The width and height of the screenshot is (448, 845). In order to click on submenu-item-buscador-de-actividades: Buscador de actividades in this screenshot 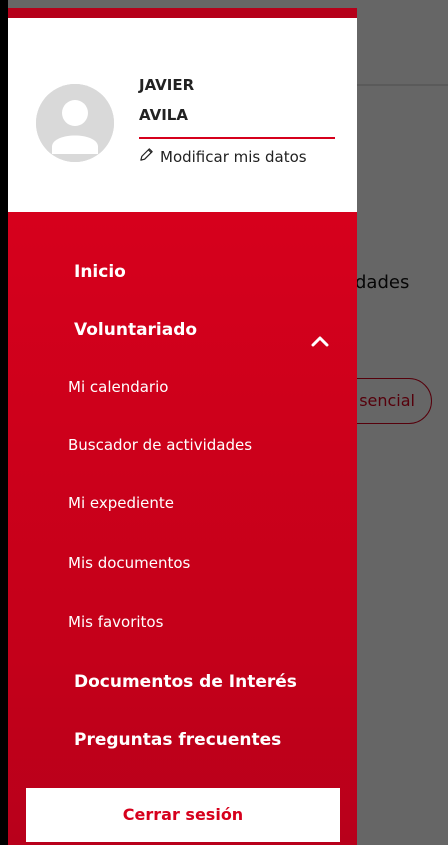, I will do `click(160, 445)`.